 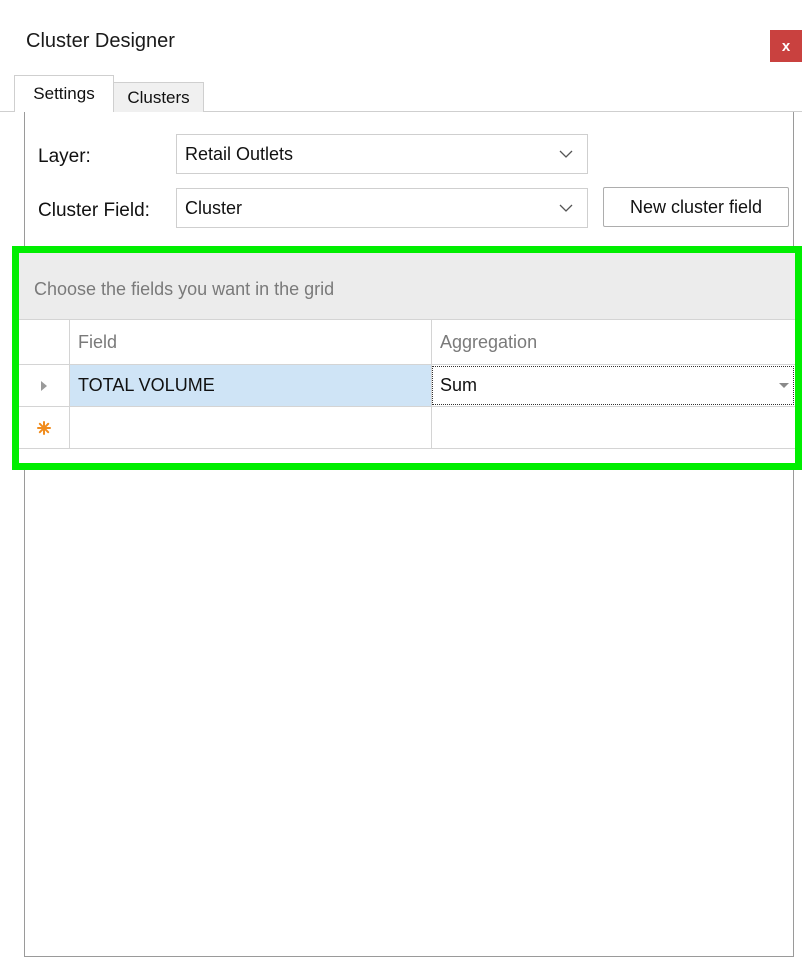 What do you see at coordinates (401, 38) in the screenshot?
I see `title-bar: Cluster Designer x` at bounding box center [401, 38].